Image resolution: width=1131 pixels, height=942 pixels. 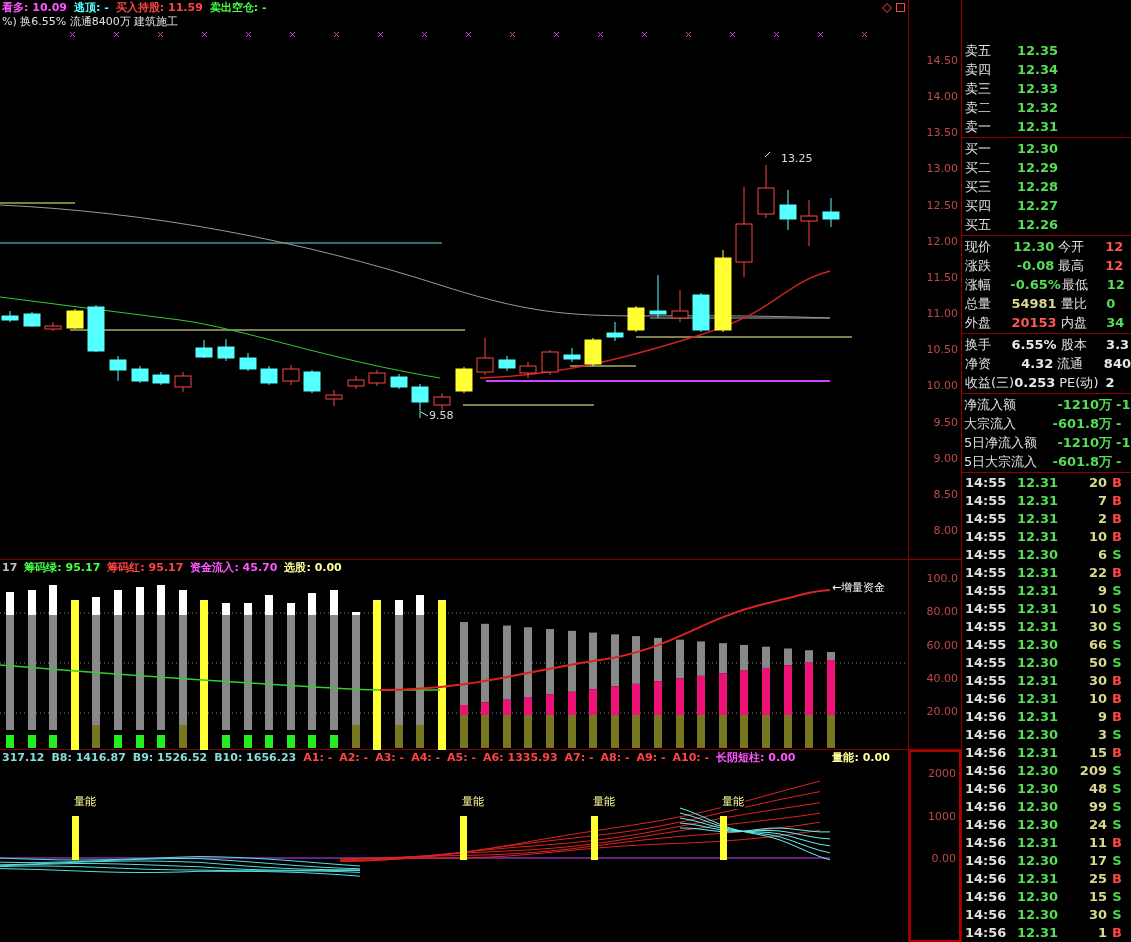 What do you see at coordinates (579, 758) in the screenshot?
I see `indicator-value: A7: -` at bounding box center [579, 758].